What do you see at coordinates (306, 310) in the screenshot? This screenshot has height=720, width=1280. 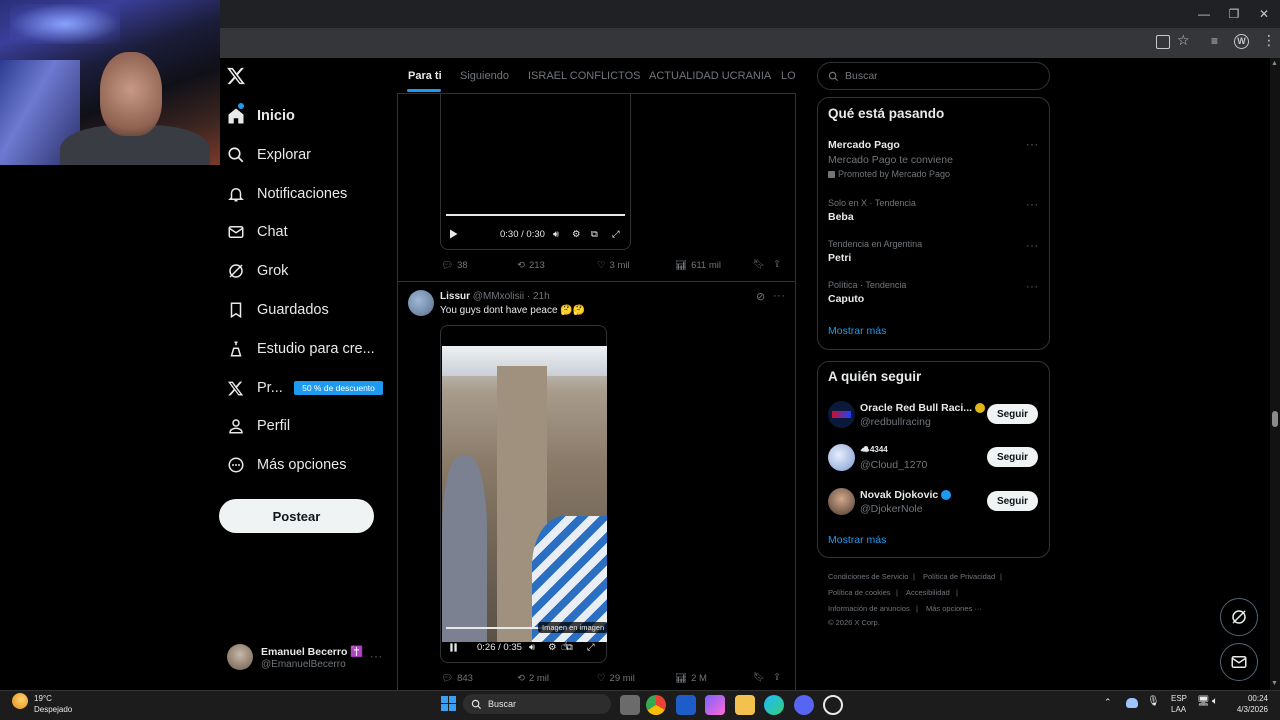 I see `nav-item-guardados: Guardados` at bounding box center [306, 310].